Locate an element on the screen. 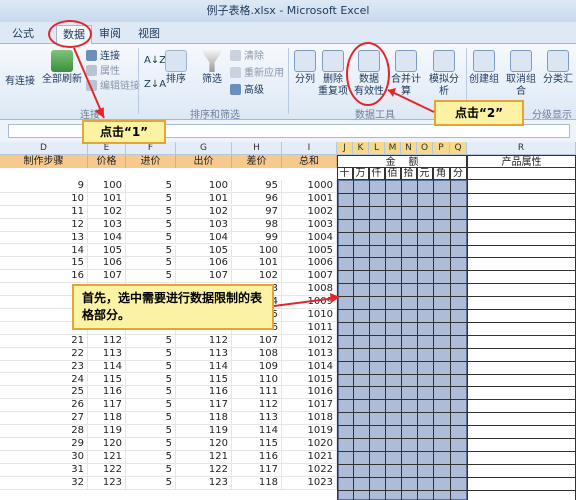 This screenshot has width=576, height=500. arrow-to-validation is located at coordinates (411, 101).